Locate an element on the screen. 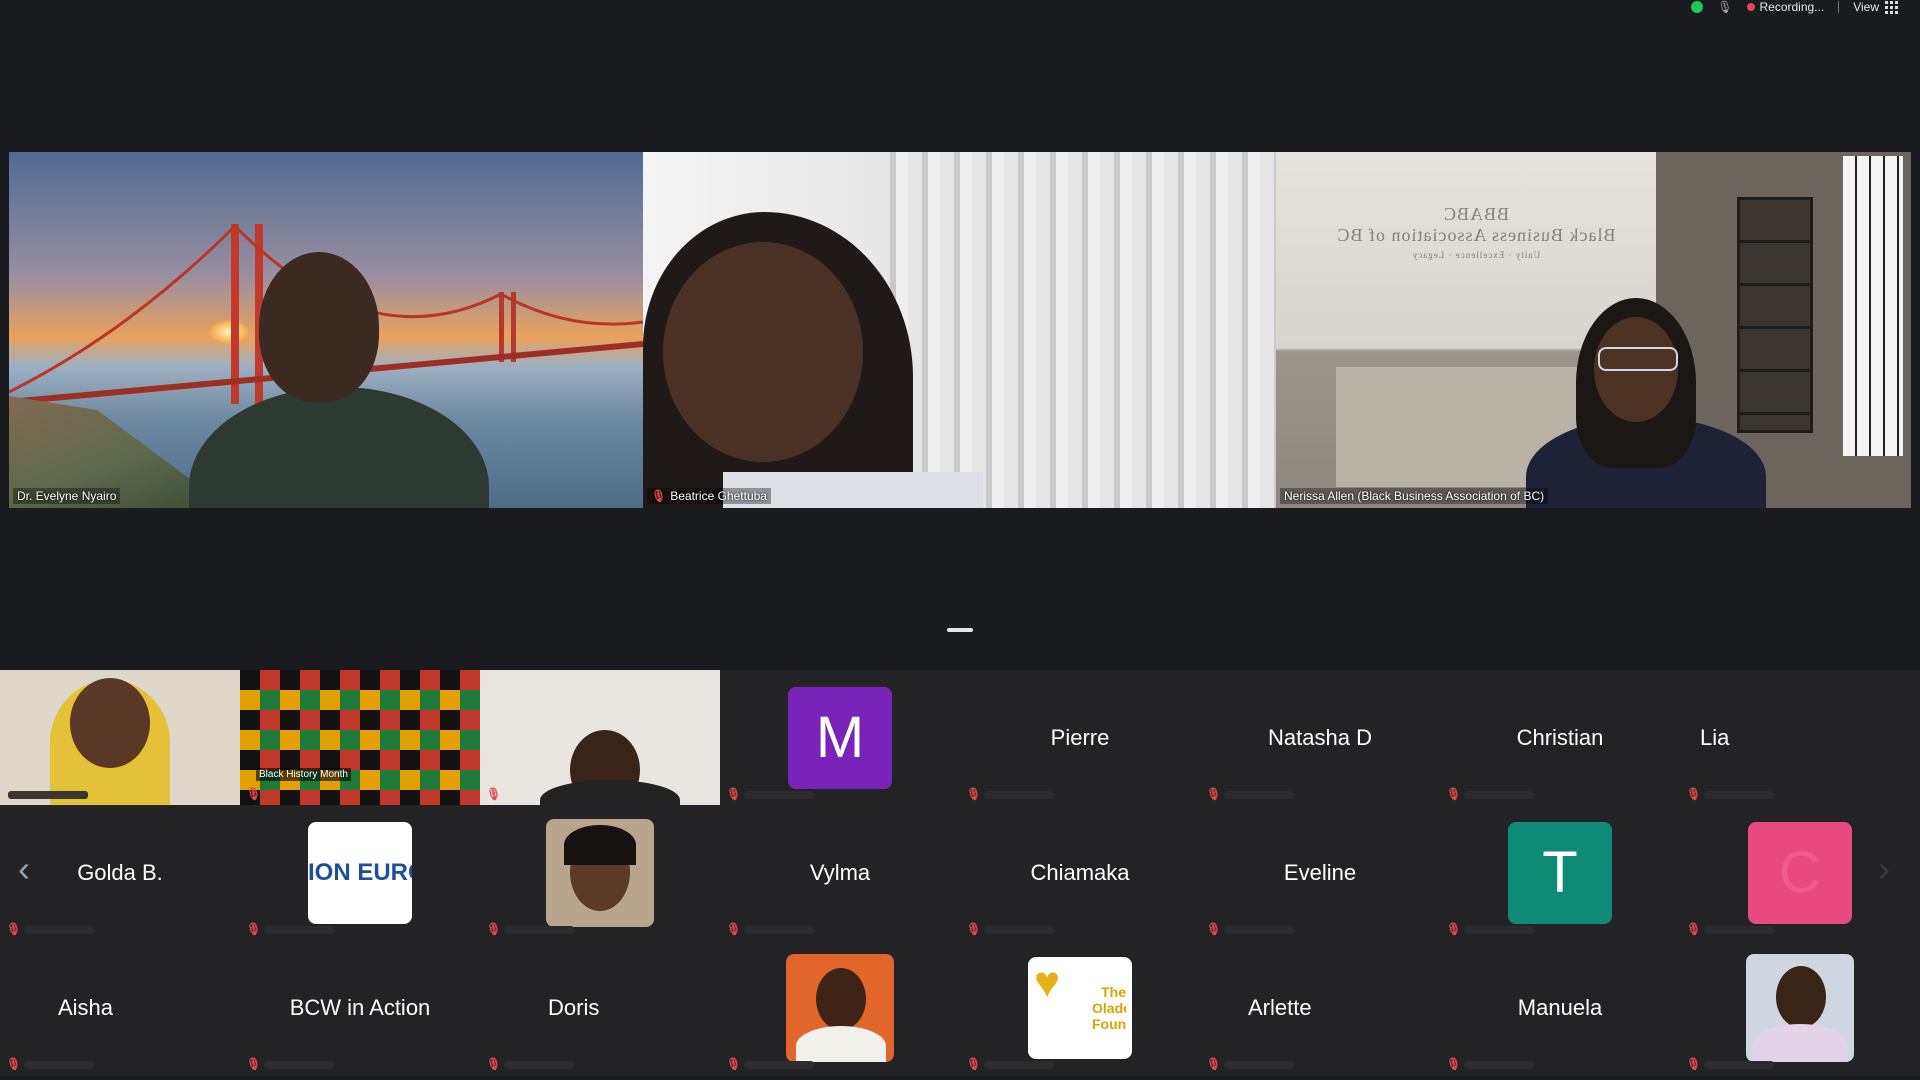  recording-dot-icon is located at coordinates (1750, 7).